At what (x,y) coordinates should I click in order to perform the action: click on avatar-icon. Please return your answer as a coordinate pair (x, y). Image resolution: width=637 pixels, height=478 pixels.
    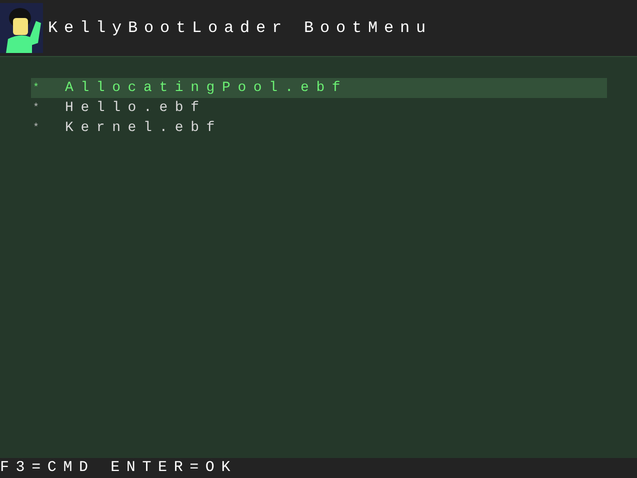
    Looking at the image, I should click on (21, 28).